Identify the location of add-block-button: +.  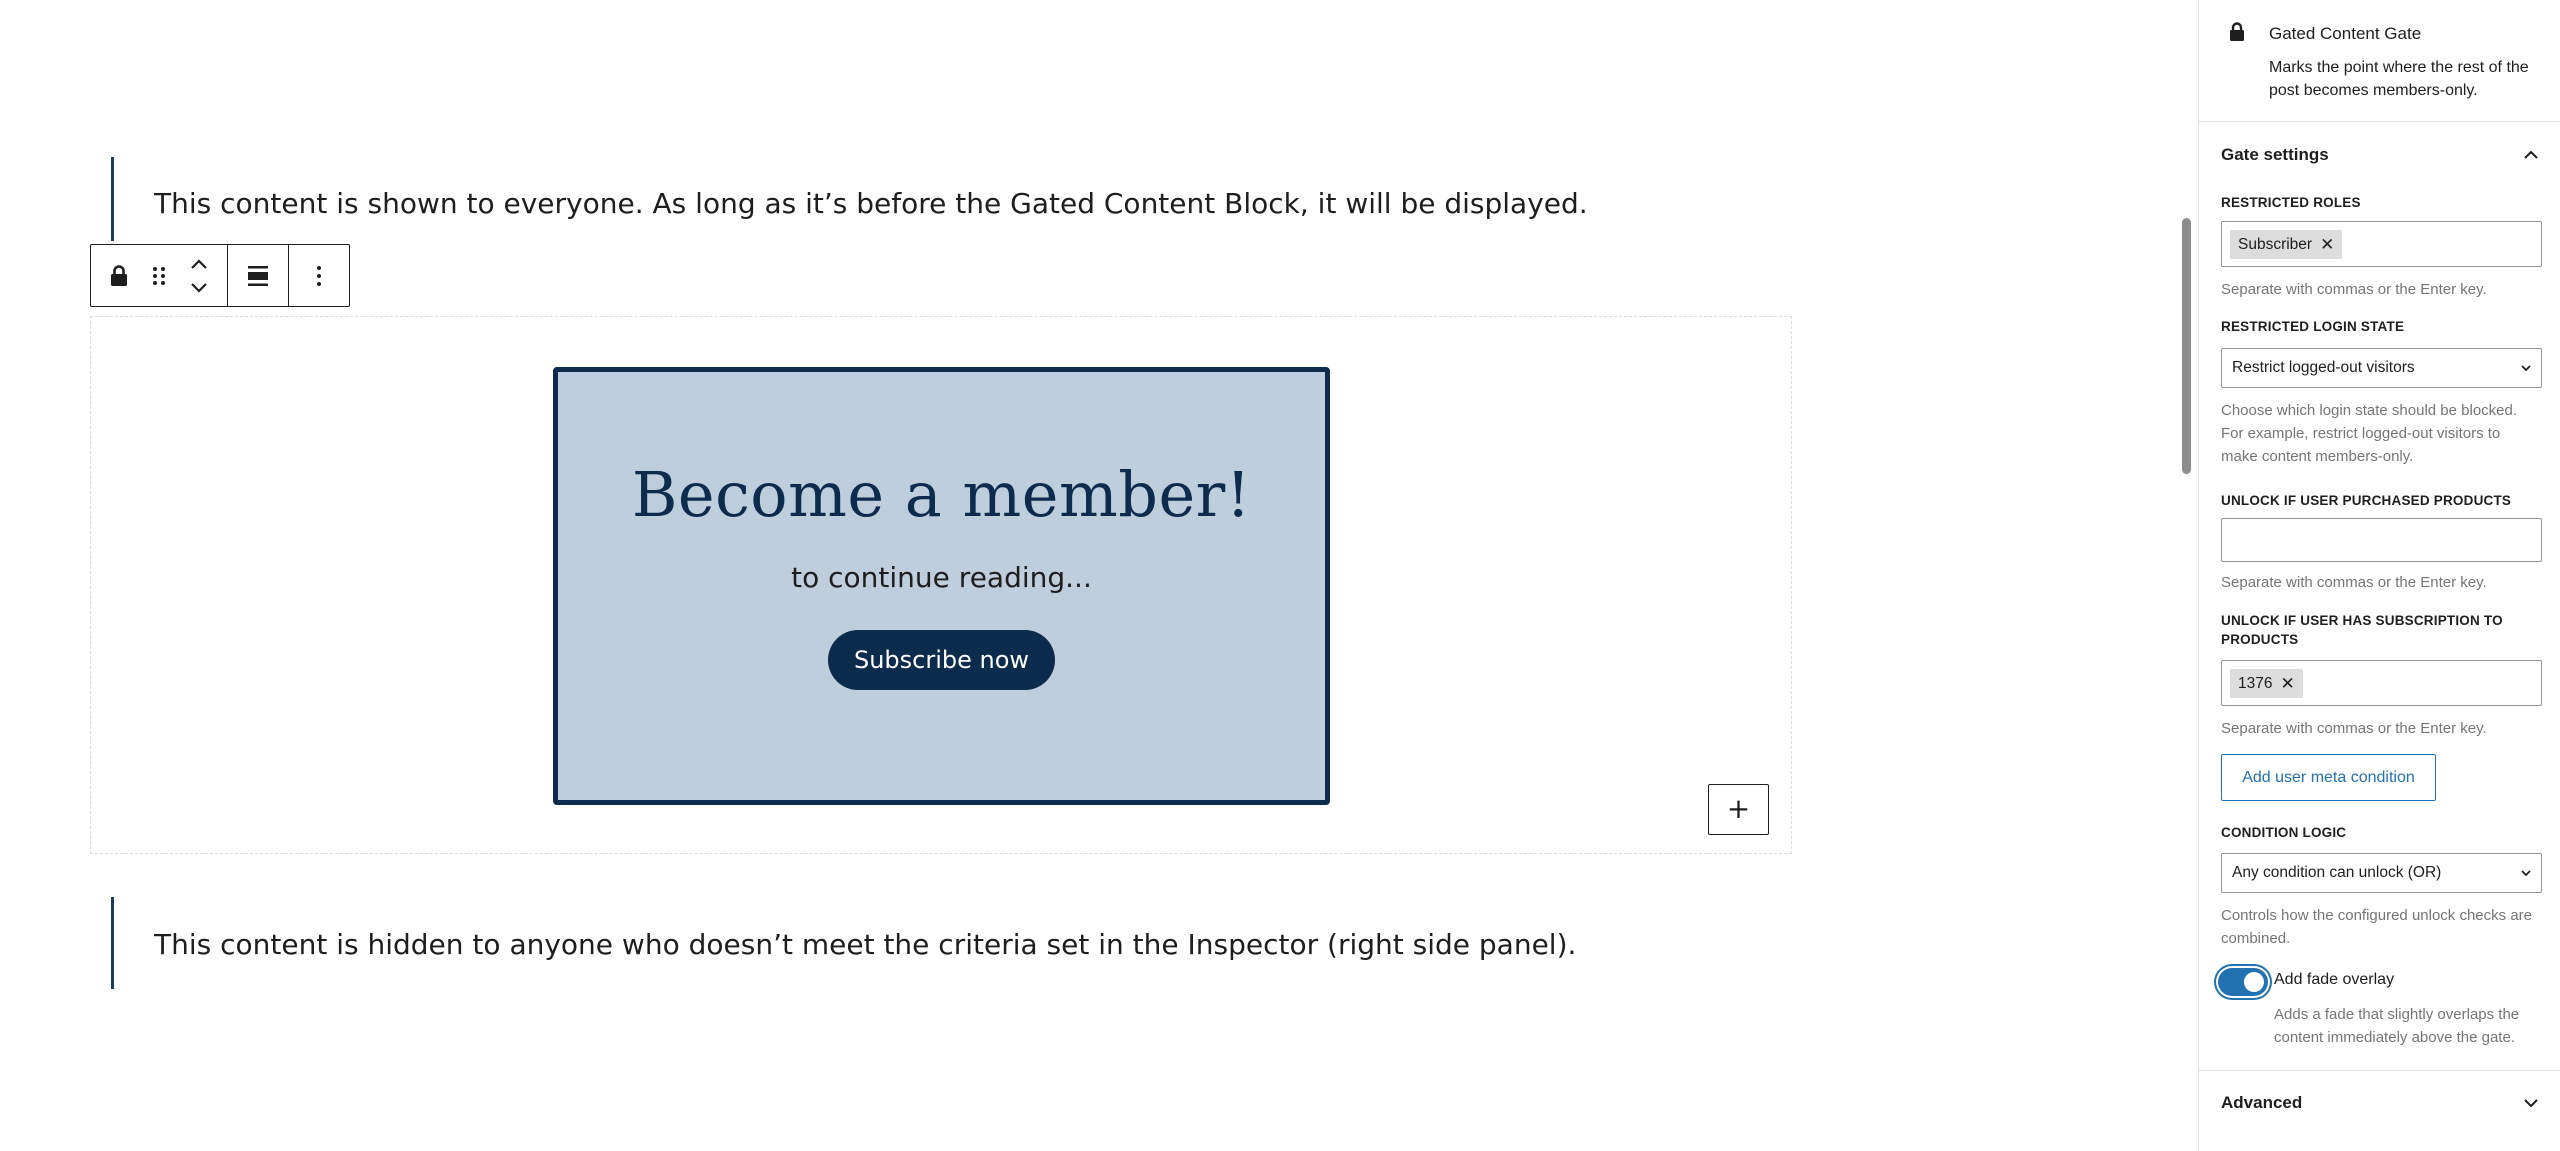
(1738, 809).